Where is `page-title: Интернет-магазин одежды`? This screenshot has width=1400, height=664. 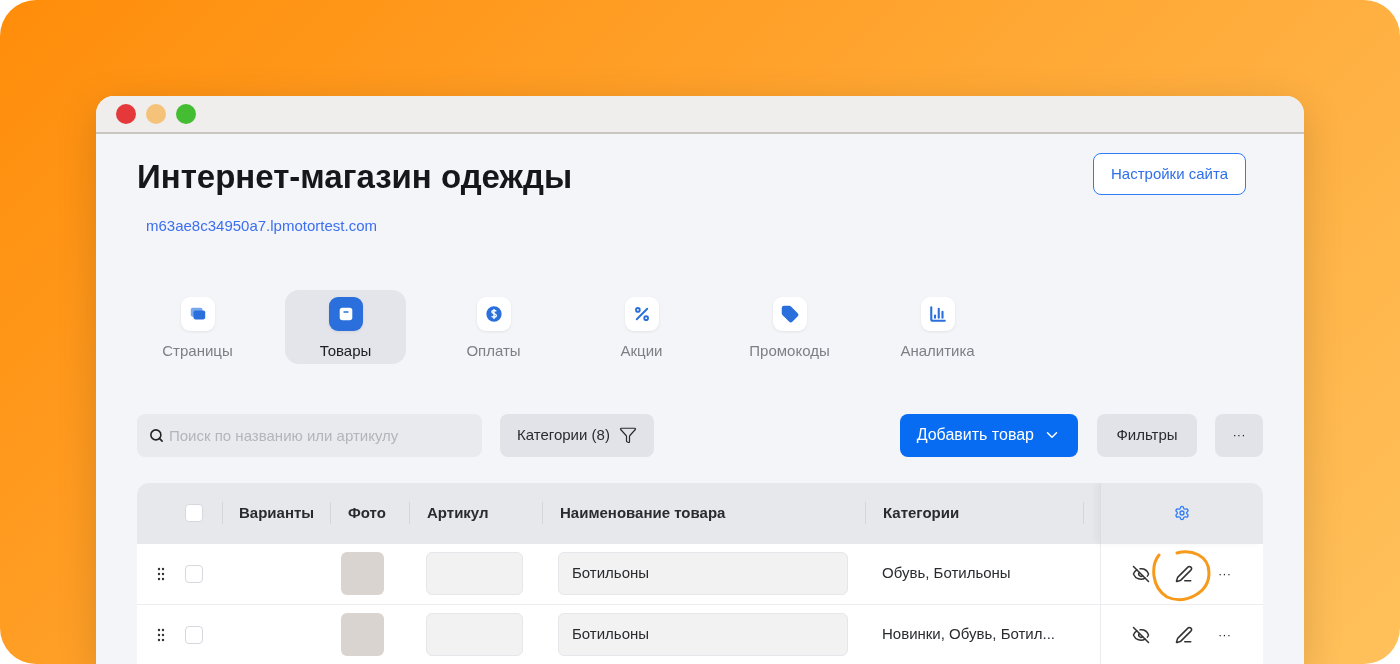
page-title: Интернет-магазин одежды is located at coordinates (355, 177).